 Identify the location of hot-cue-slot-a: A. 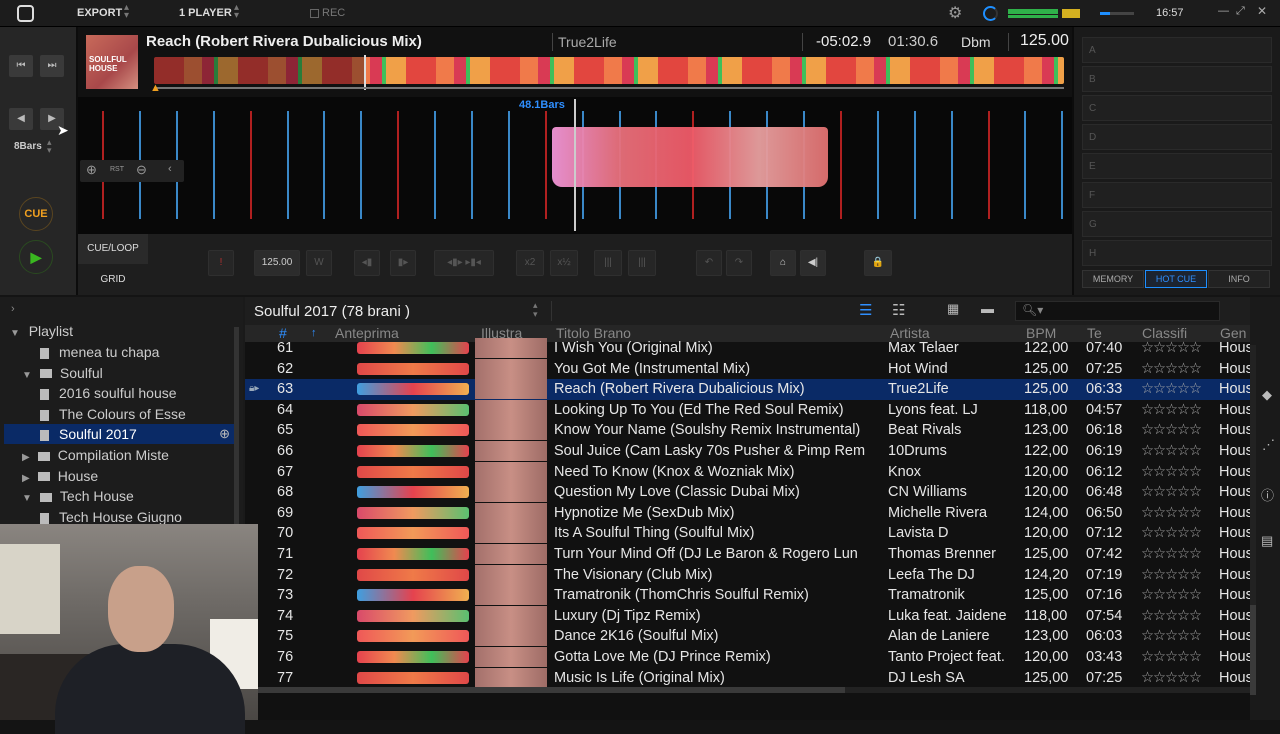
(1177, 50).